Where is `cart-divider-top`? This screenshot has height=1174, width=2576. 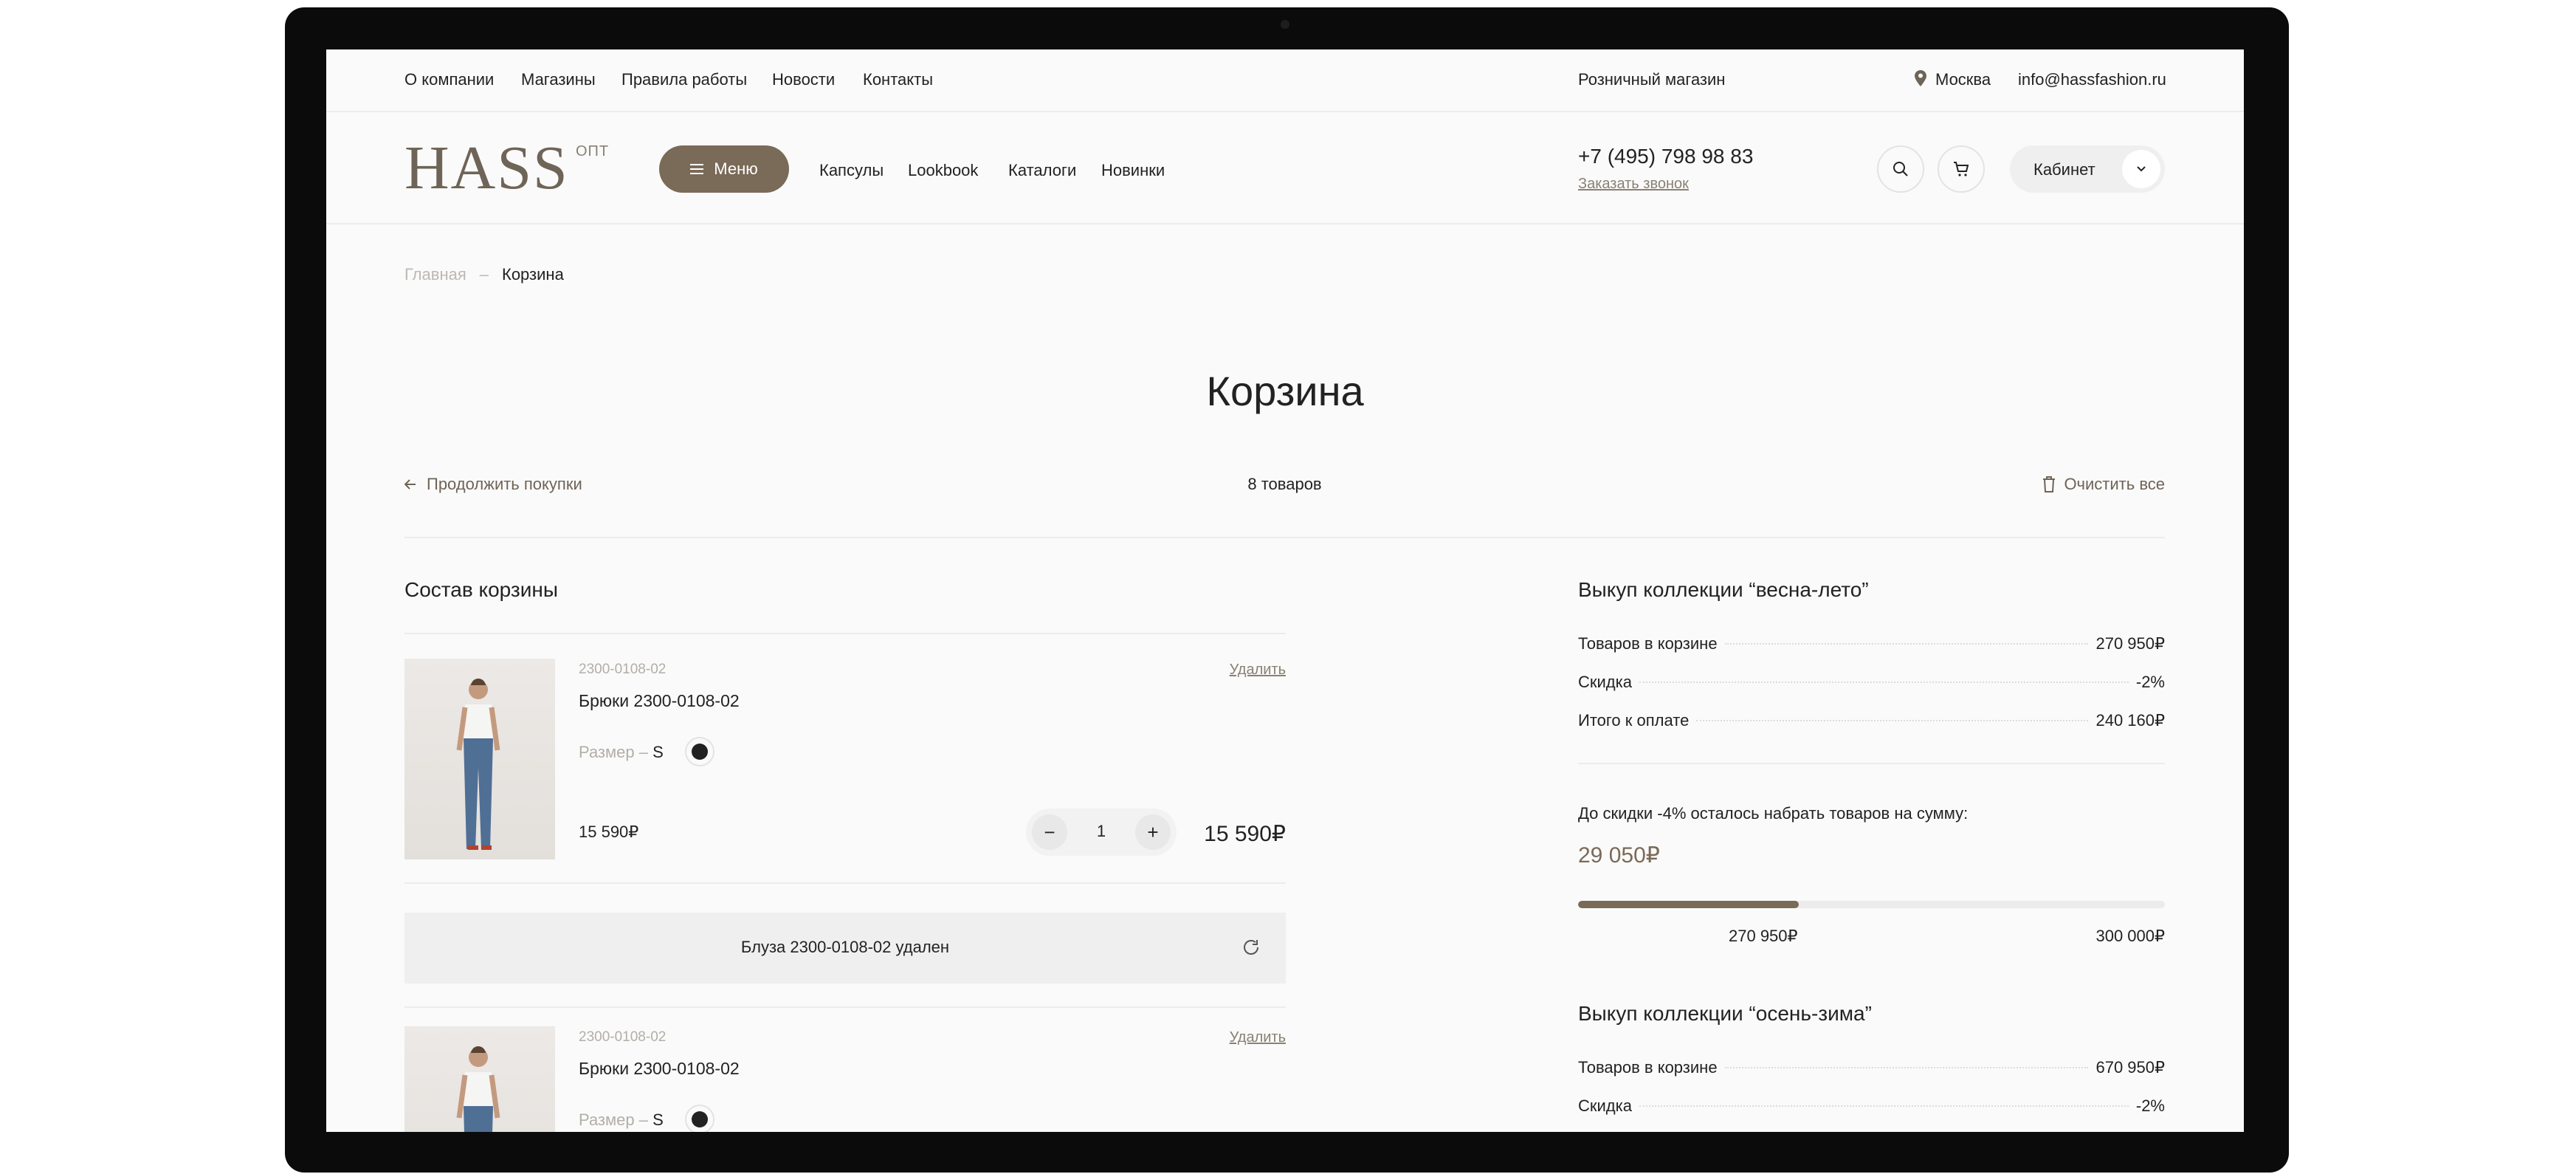 cart-divider-top is located at coordinates (845, 633).